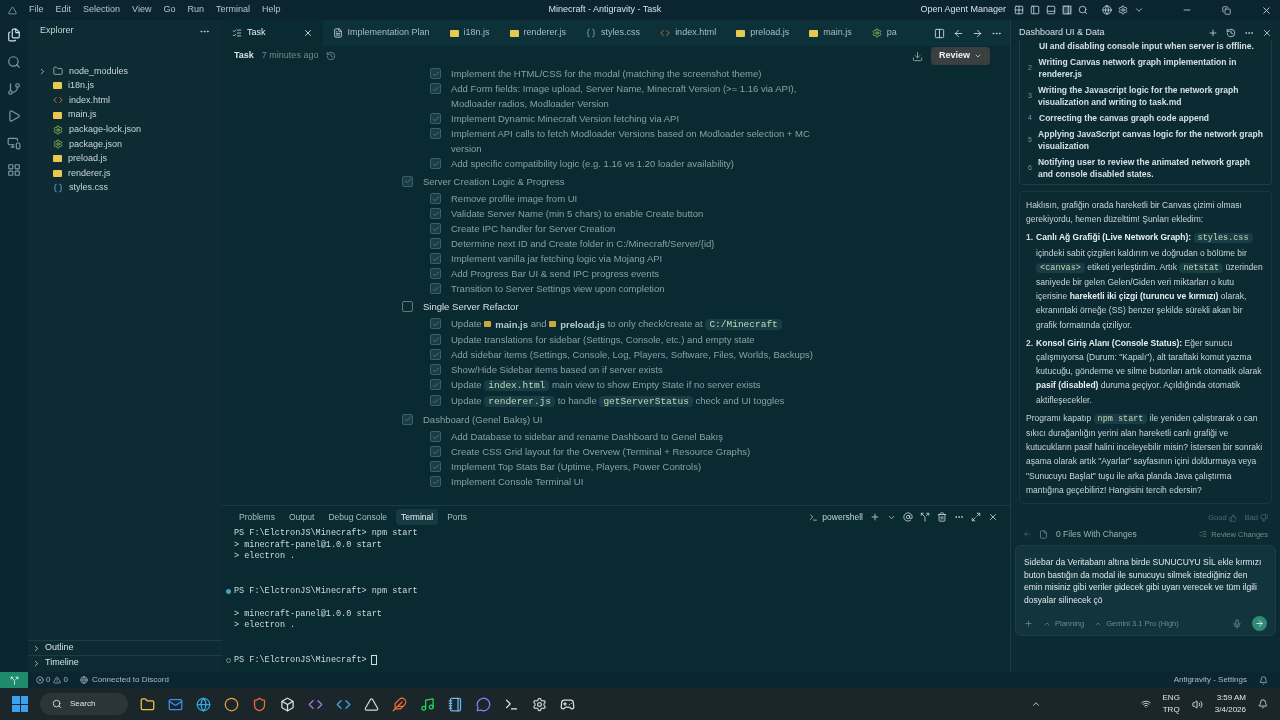 This screenshot has width=1280, height=720. I want to click on mail-icon, so click(175, 704).